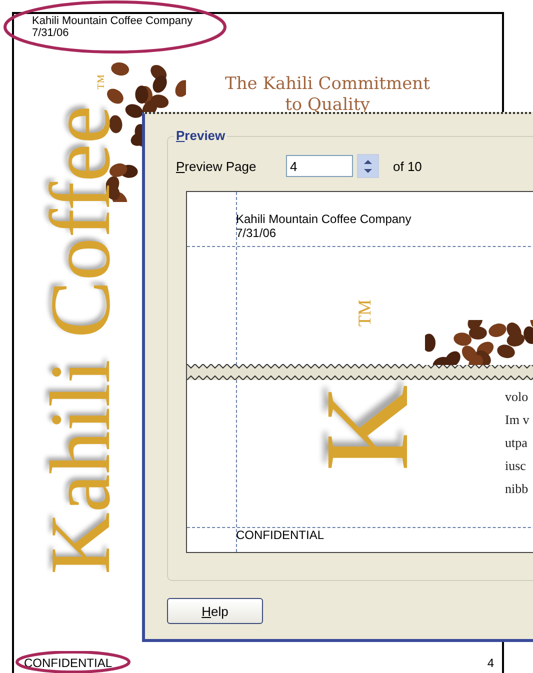 The width and height of the screenshot is (533, 673). I want to click on body-text: utpa, so click(516, 443).